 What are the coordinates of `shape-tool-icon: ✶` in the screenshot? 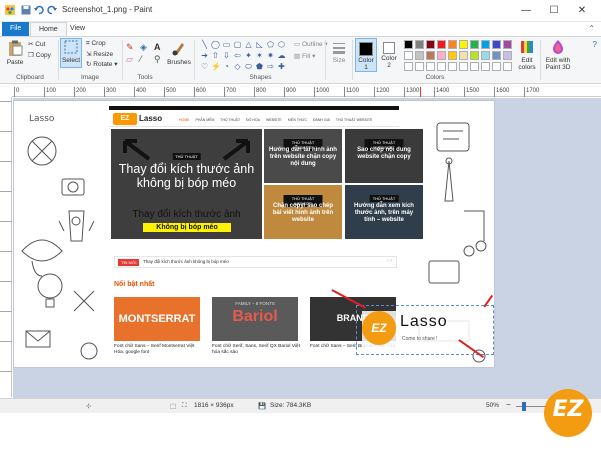 It's located at (259, 55).